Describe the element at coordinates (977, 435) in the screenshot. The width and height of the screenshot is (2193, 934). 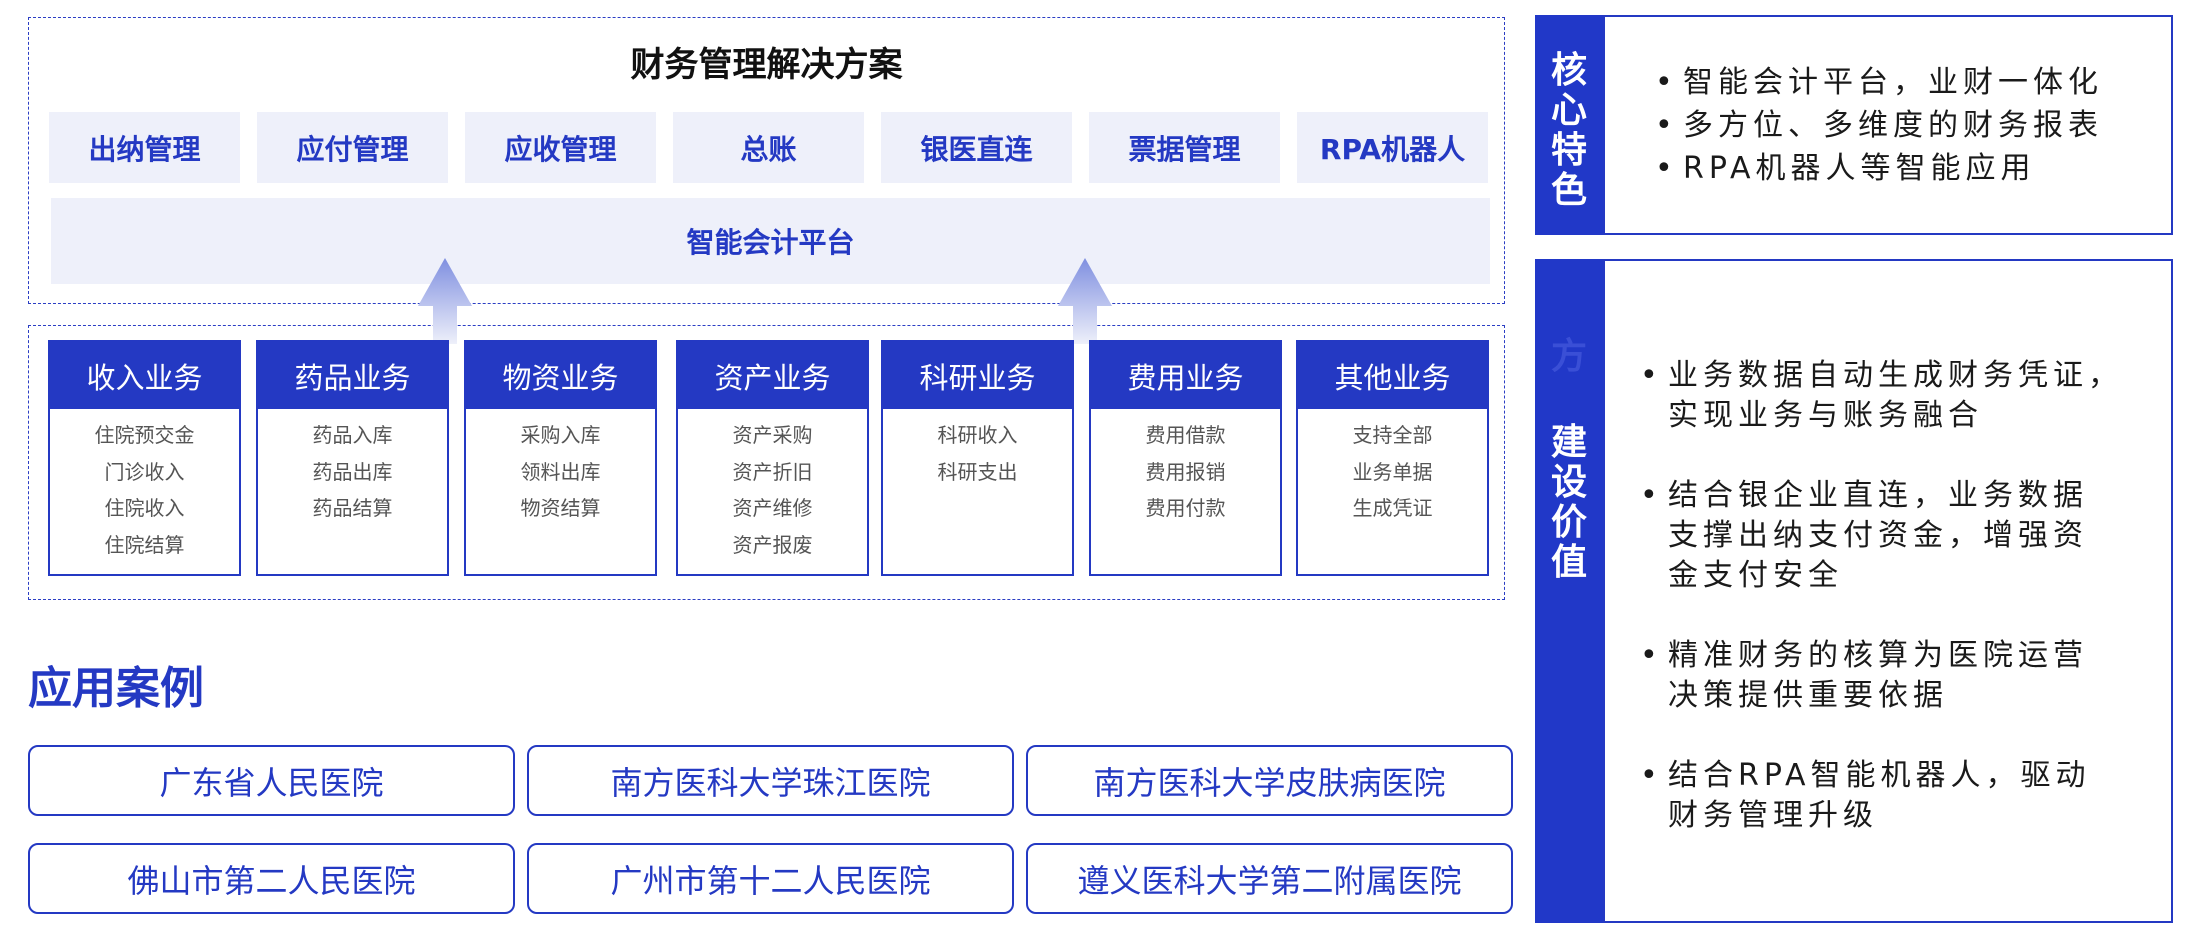
I see `business-item: 科研收入` at that location.